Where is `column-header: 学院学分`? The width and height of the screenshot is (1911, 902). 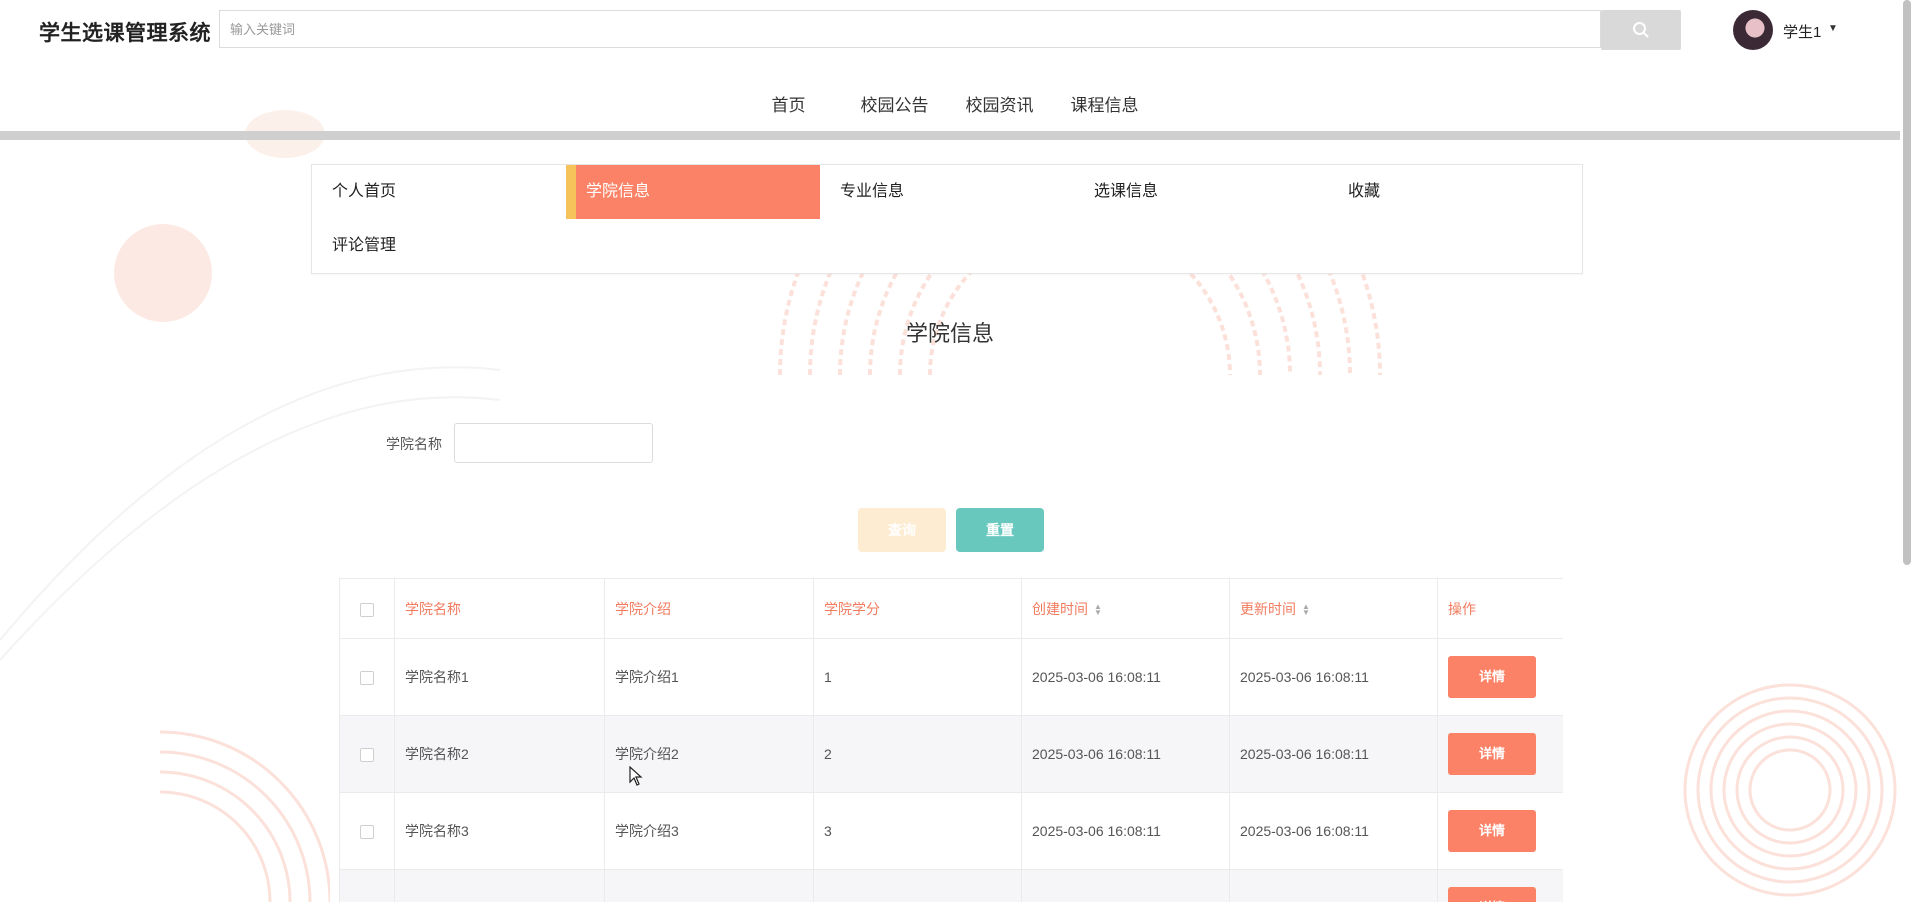 column-header: 学院学分 is located at coordinates (917, 608).